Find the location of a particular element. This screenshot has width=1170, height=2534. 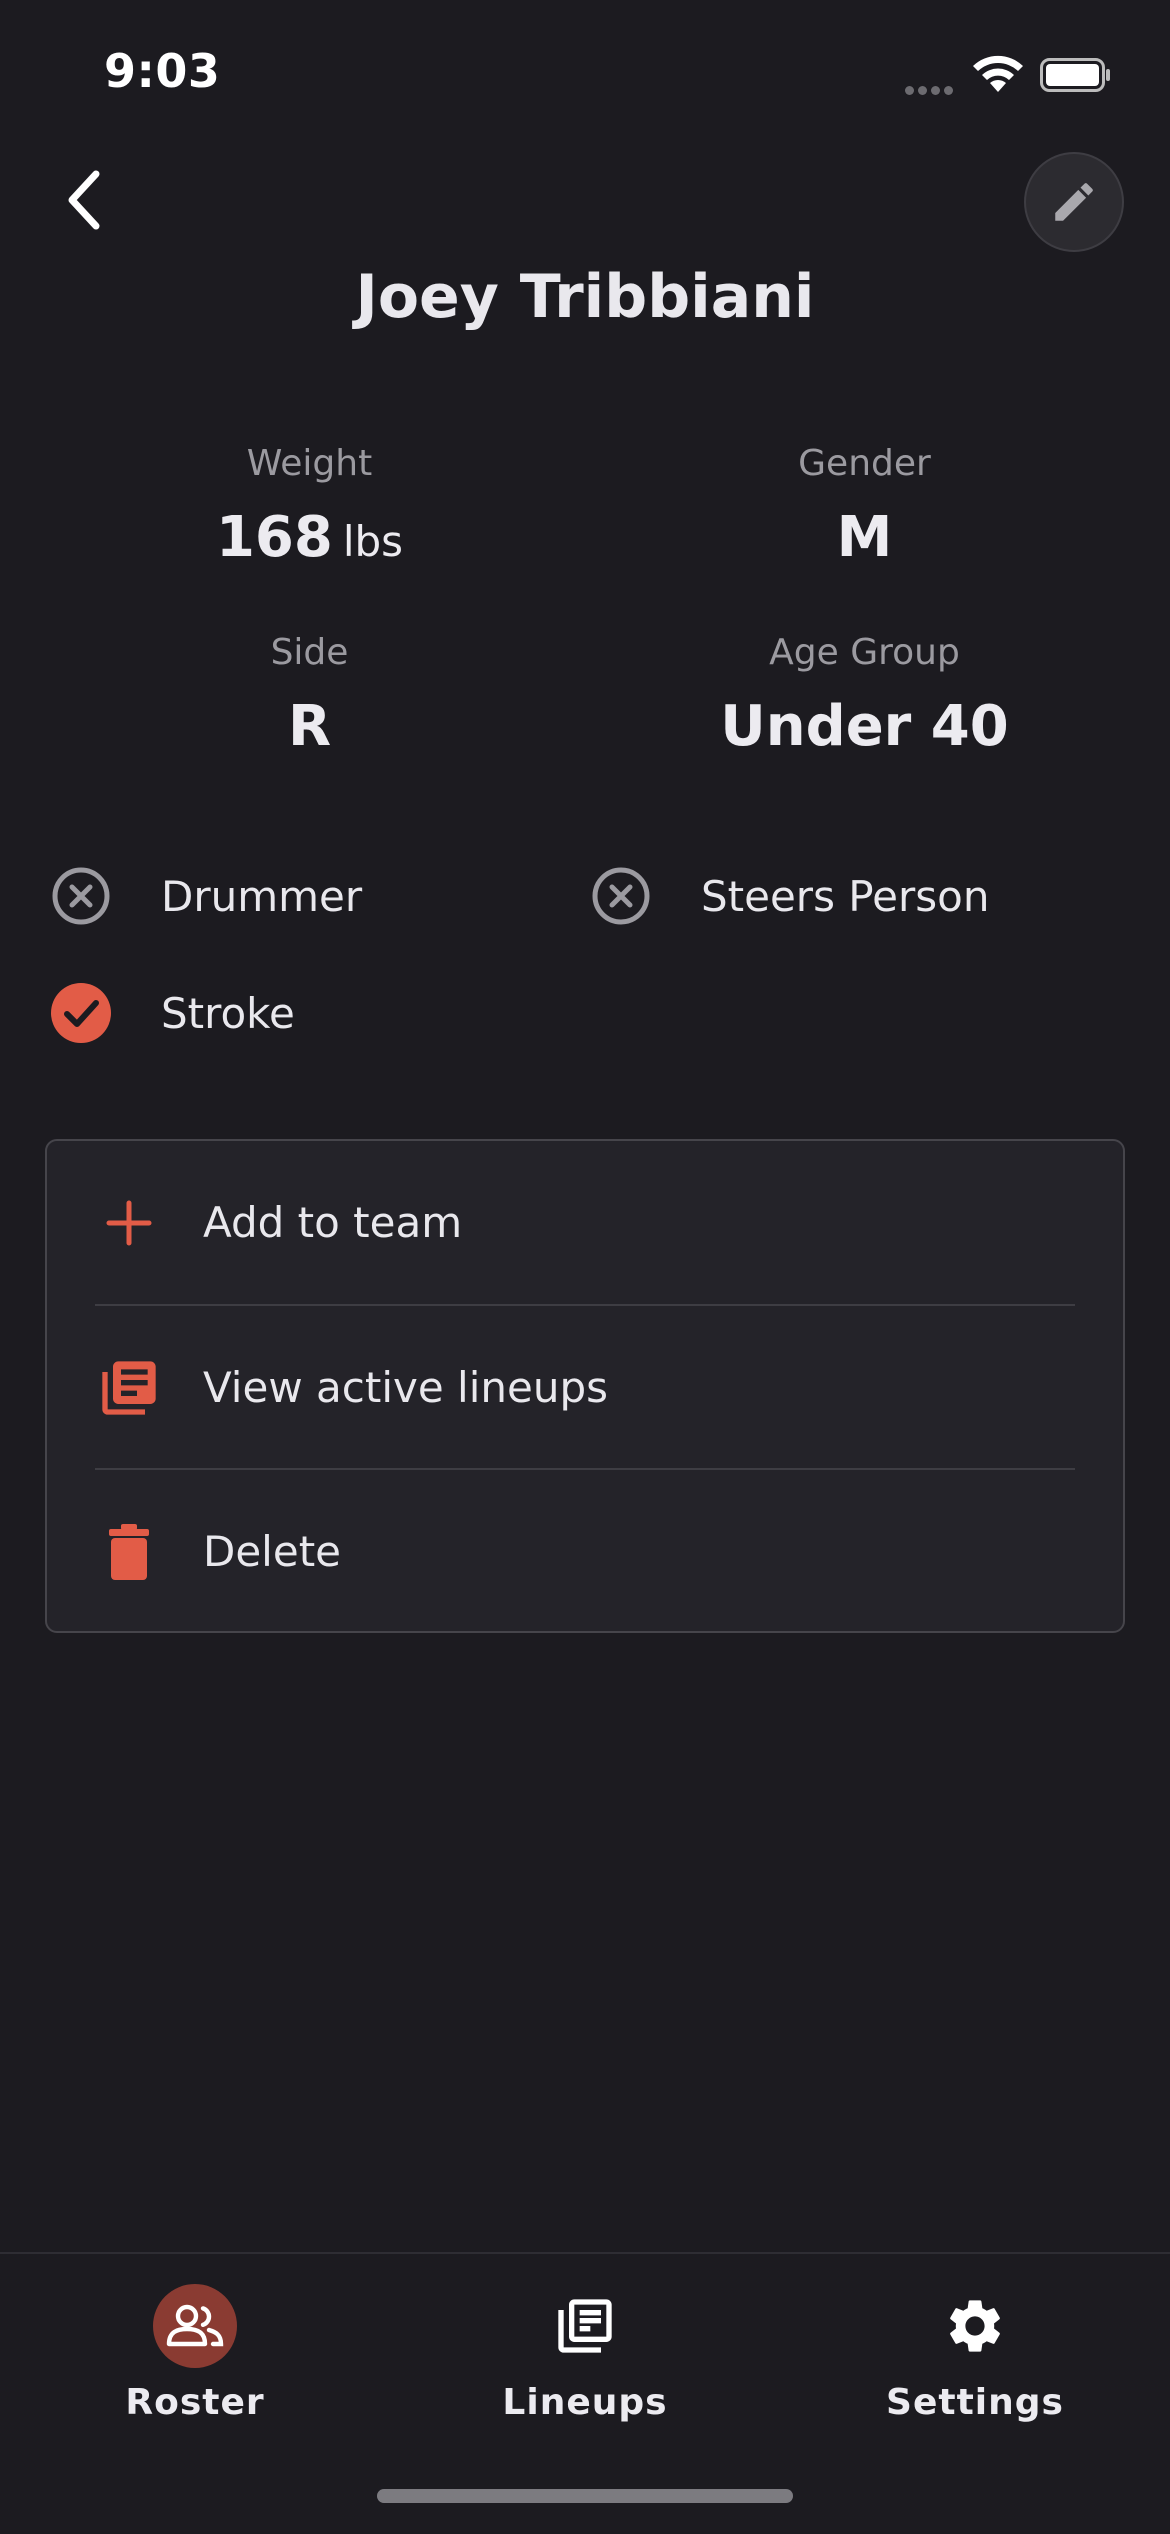

gender-label: Gender is located at coordinates (864, 463).